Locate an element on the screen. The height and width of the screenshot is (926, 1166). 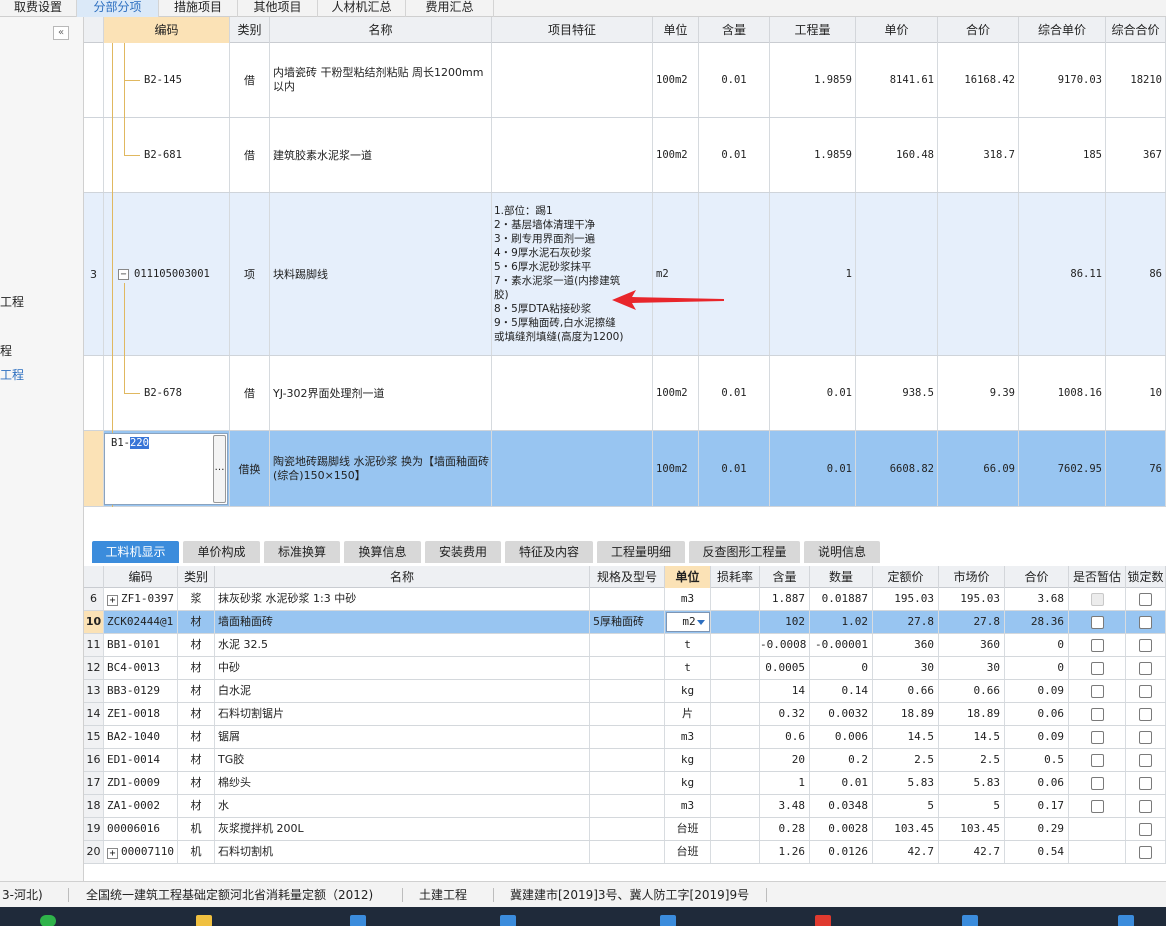
row-content: 1.887 is located at coordinates (785, 599).